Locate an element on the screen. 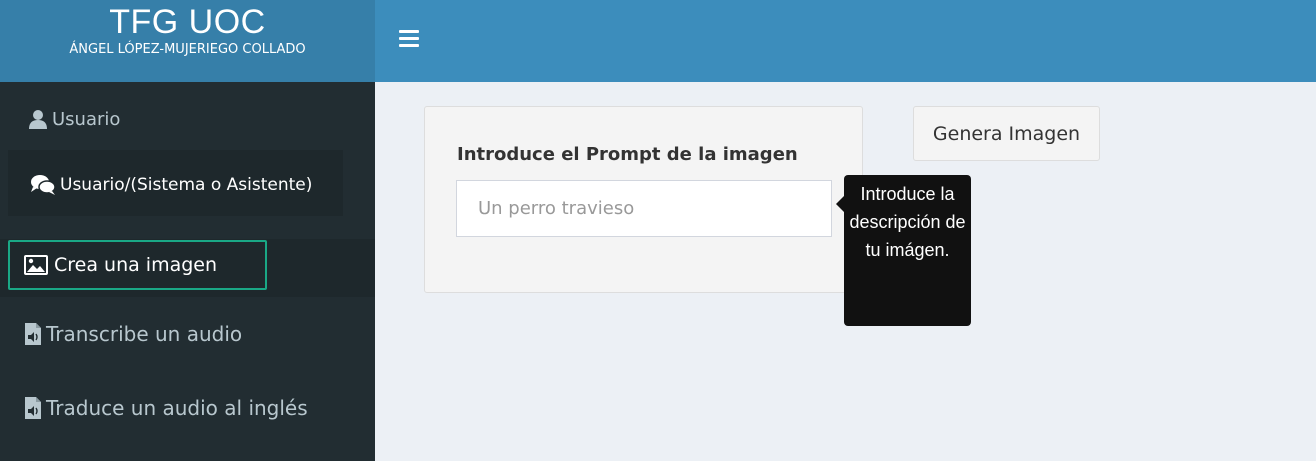 Image resolution: width=1316 pixels, height=461 pixels. sidebar-item-traduce: Traduce un audio al inglés is located at coordinates (166, 408).